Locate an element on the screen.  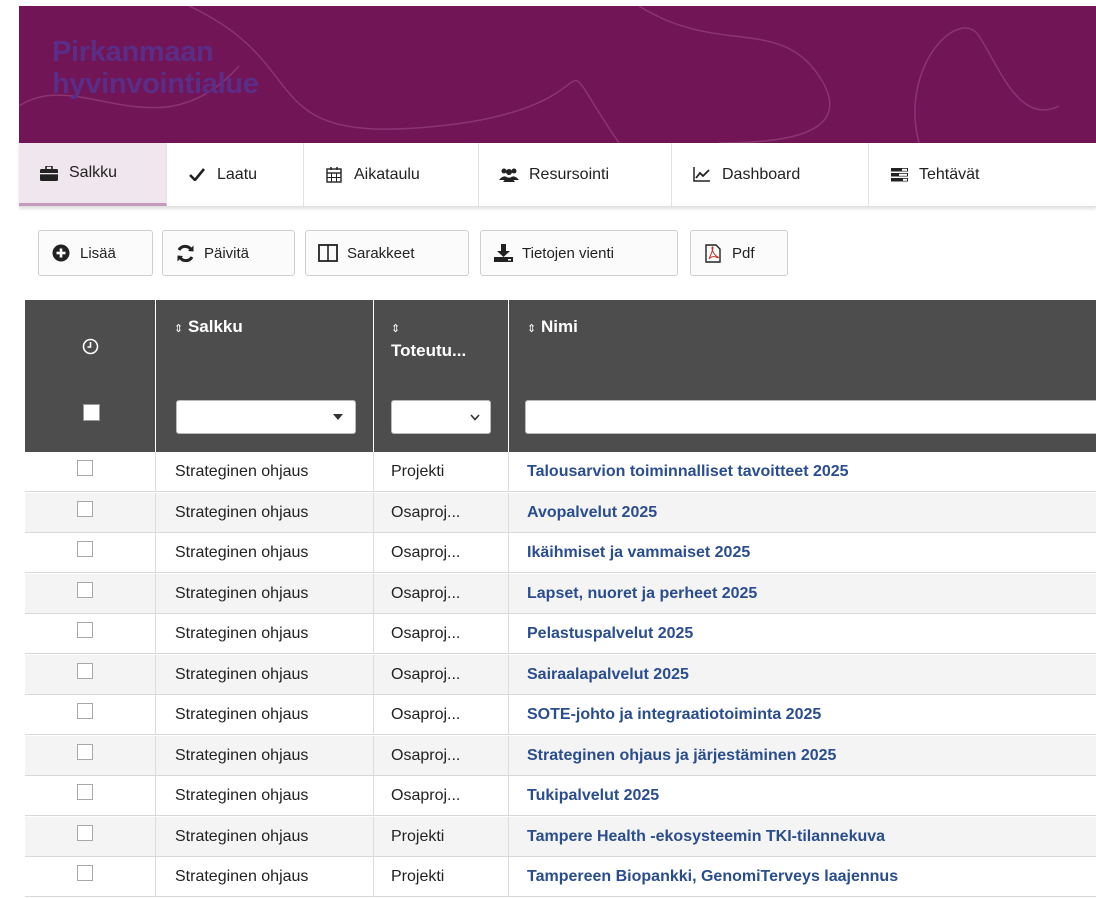
tab-salkku: Salkku is located at coordinates (93, 174).